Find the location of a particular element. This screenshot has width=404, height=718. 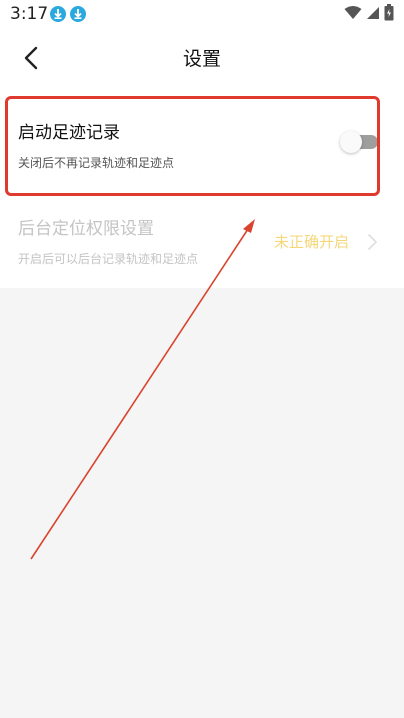

chevron-right-icon is located at coordinates (372, 242).